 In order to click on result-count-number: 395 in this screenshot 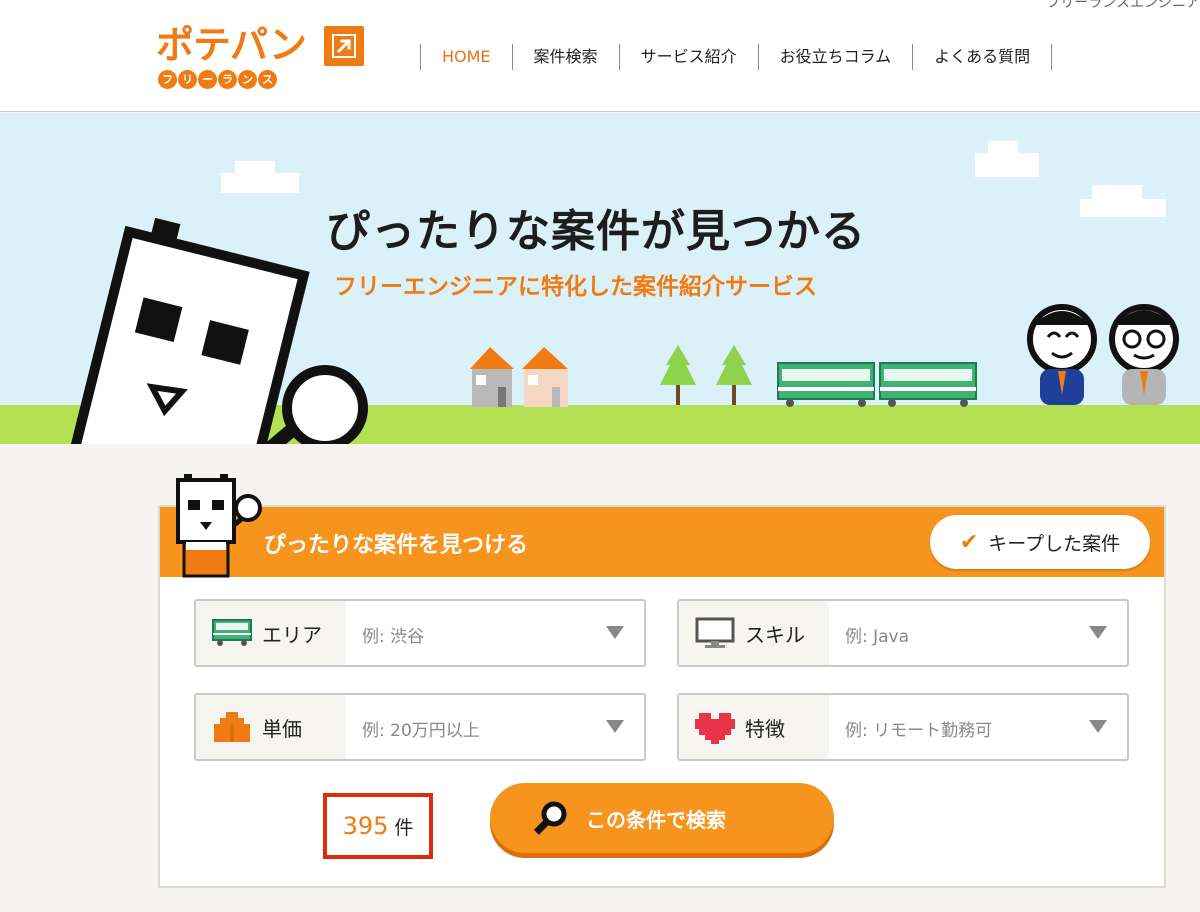, I will do `click(365, 826)`.